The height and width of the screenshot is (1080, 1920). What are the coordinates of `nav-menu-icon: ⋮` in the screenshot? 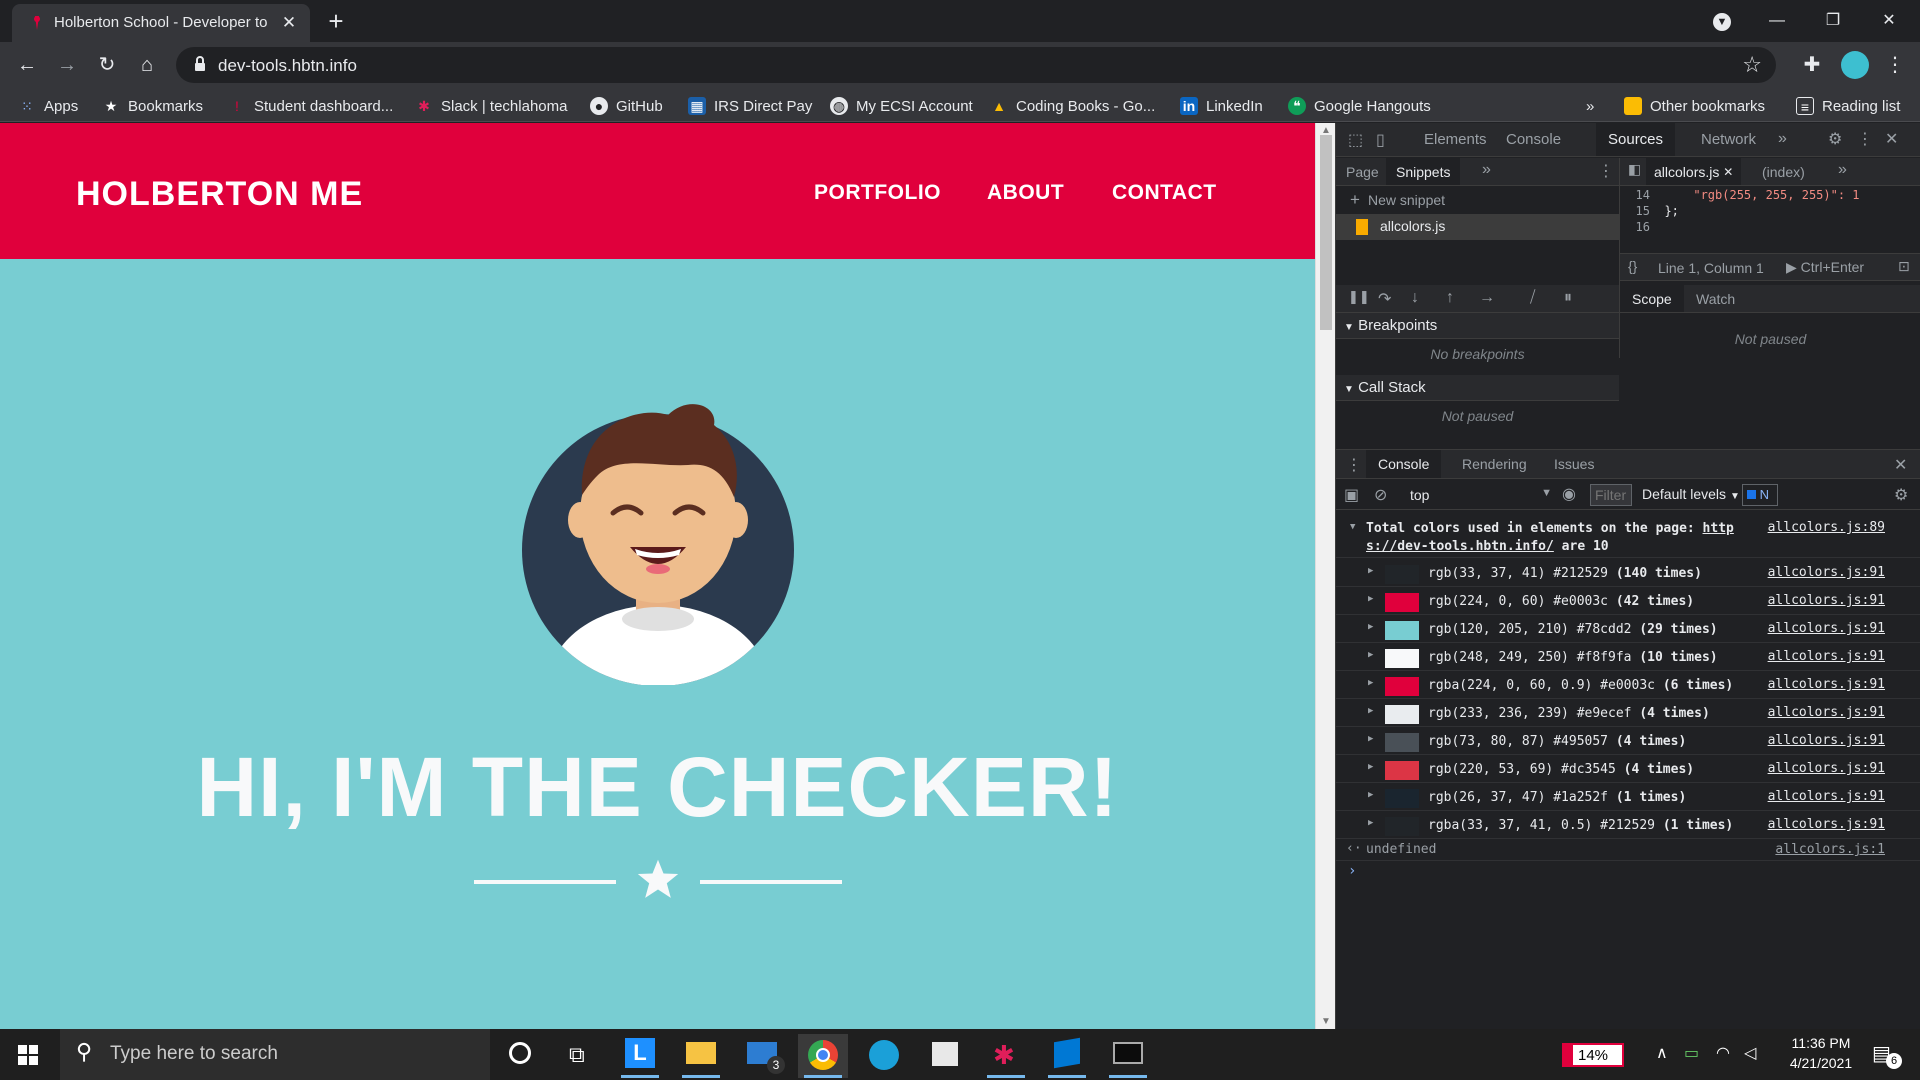 It's located at (1606, 171).